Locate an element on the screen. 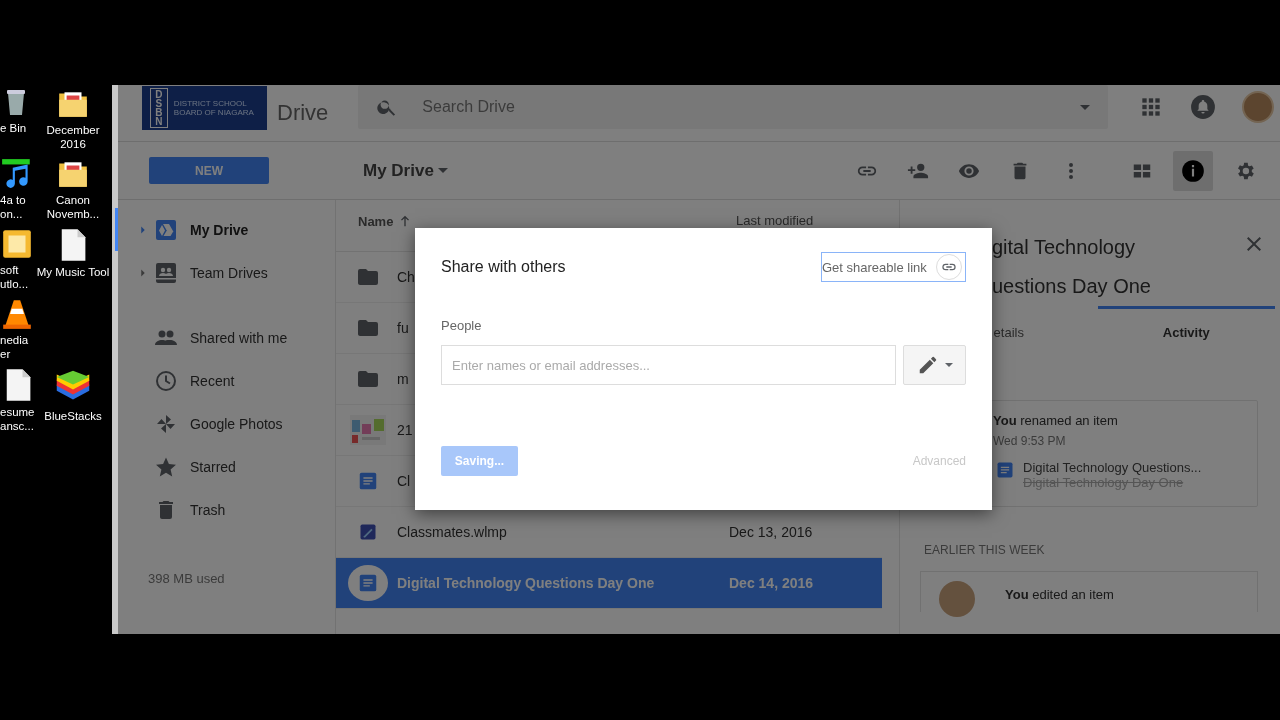 Image resolution: width=1280 pixels, height=720 pixels. field-label: People is located at coordinates (462, 325).